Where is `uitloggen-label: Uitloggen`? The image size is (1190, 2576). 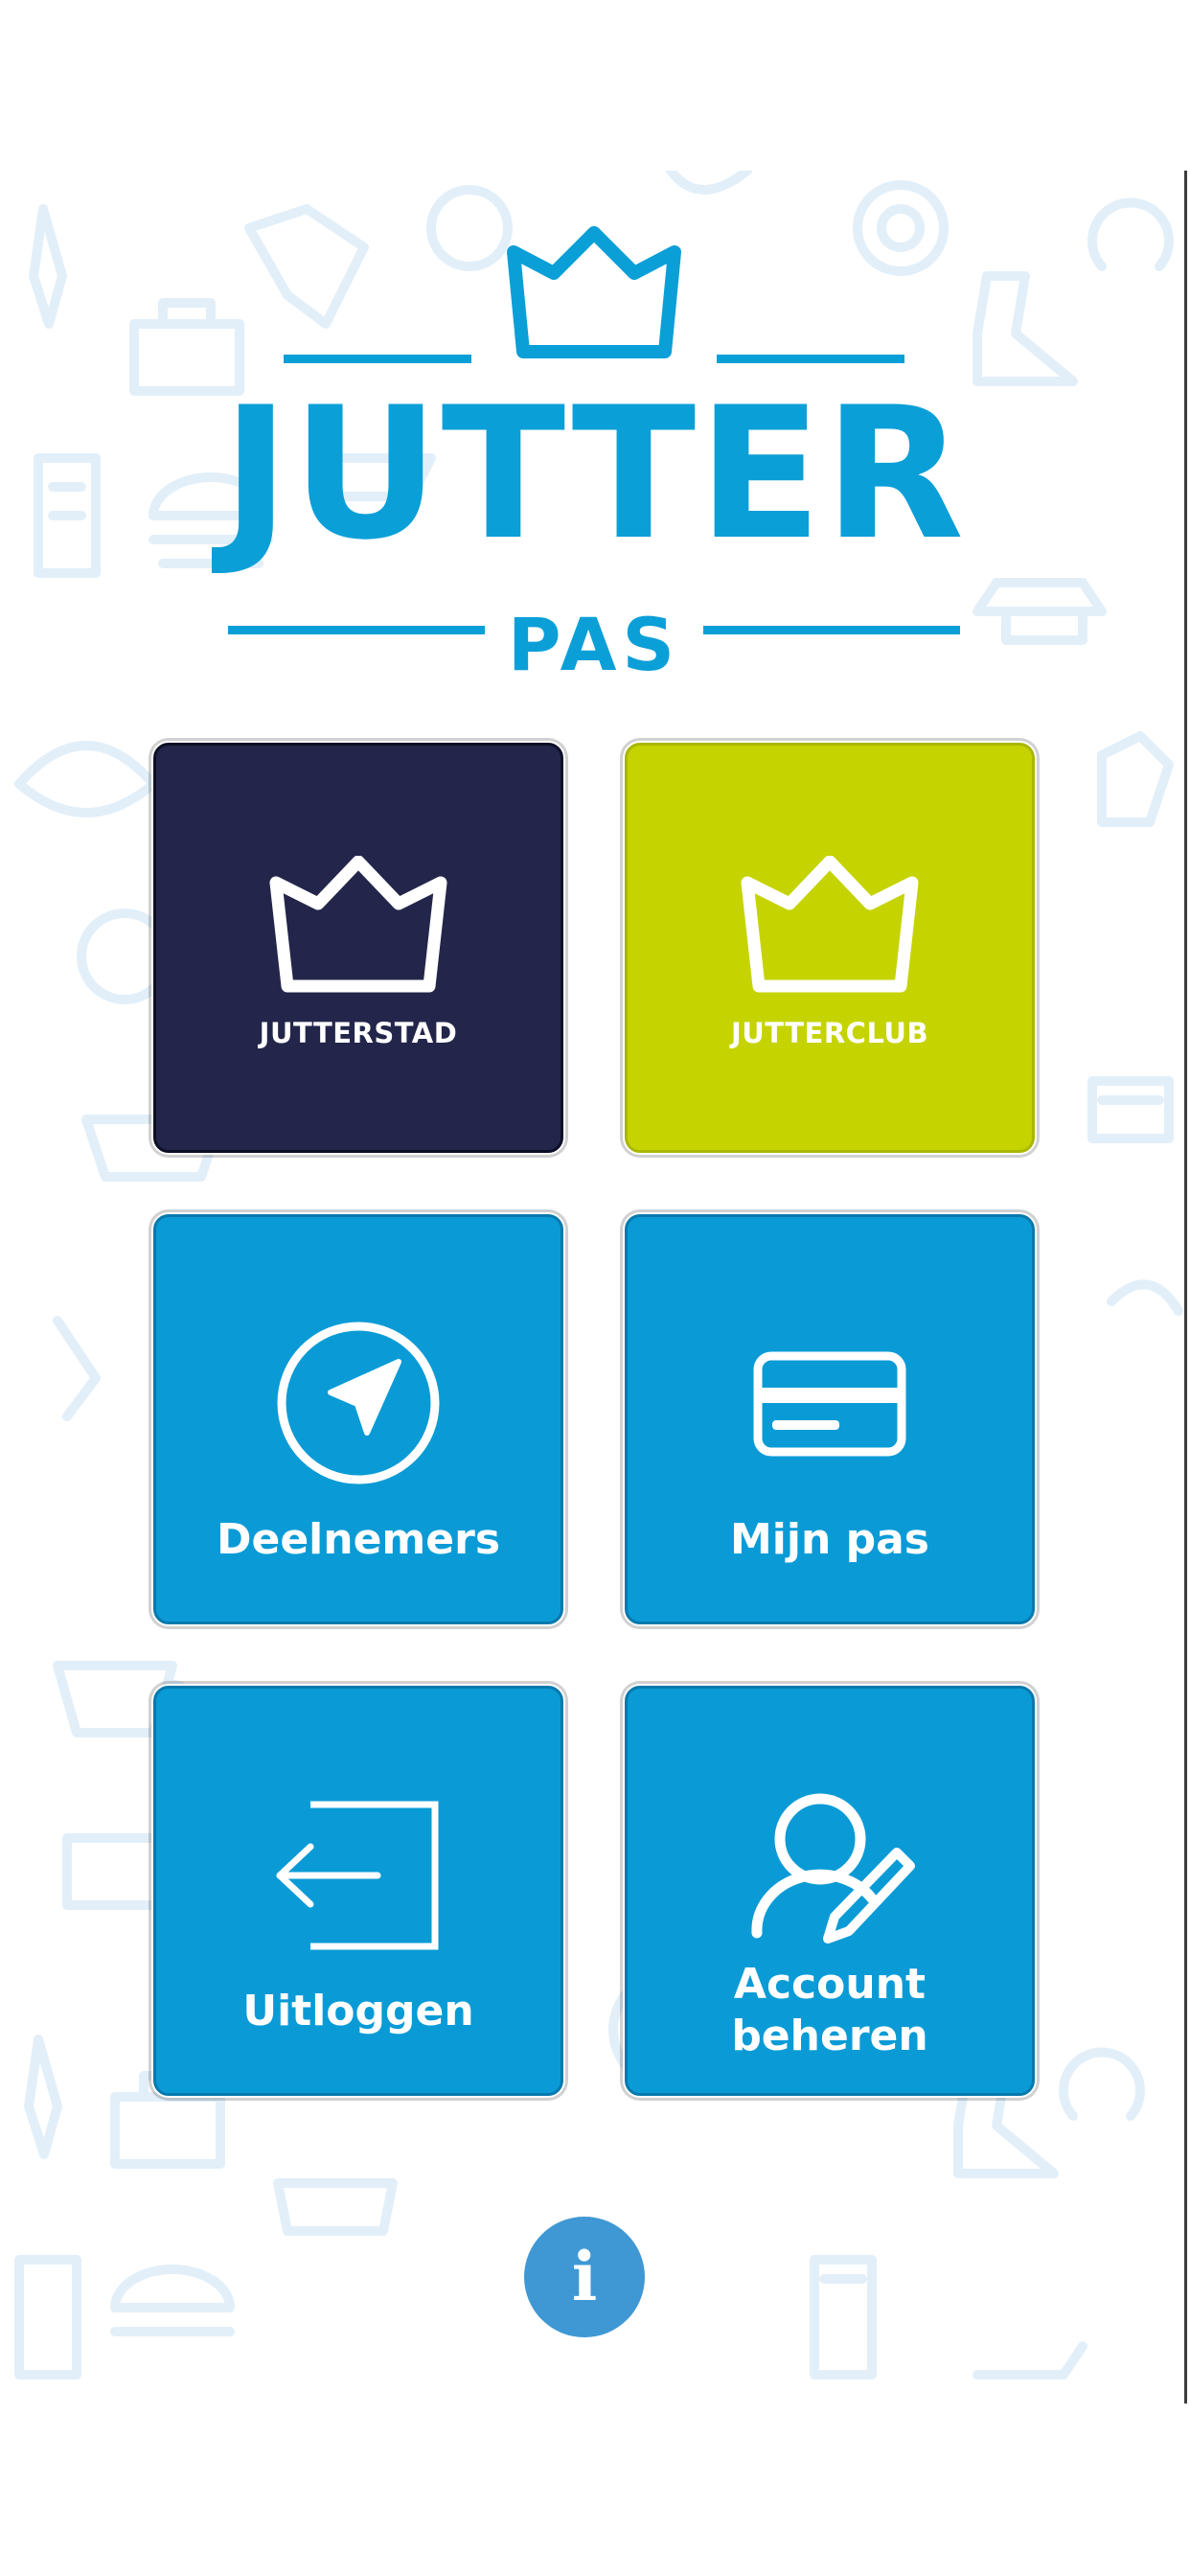
uitloggen-label: Uitloggen is located at coordinates (358, 2012).